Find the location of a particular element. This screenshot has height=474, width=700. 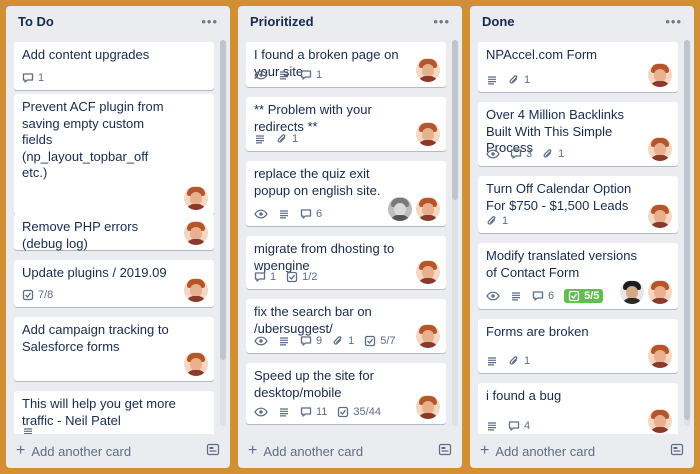

checklist-badge: 5/7 is located at coordinates (380, 341).